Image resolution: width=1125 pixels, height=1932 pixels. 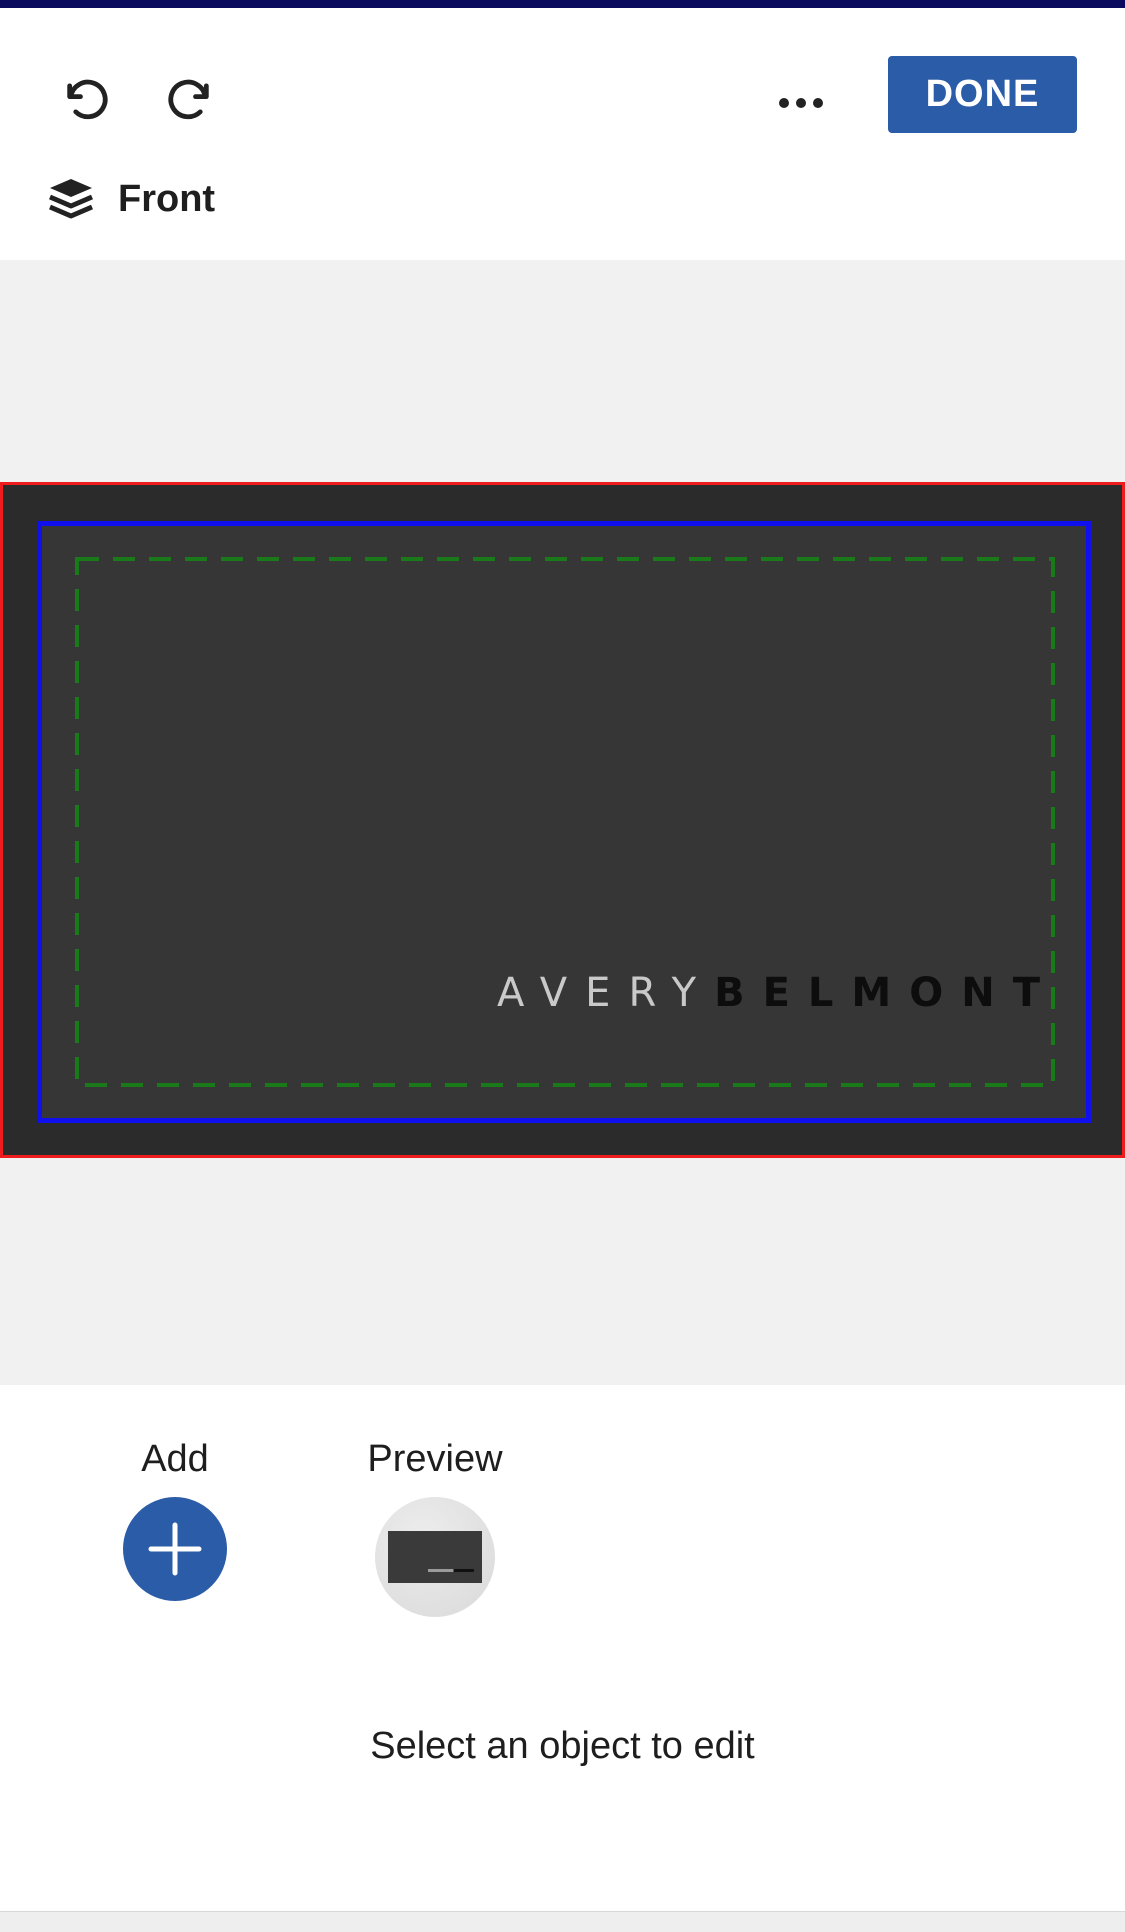 I want to click on undo-button, so click(x=87, y=101).